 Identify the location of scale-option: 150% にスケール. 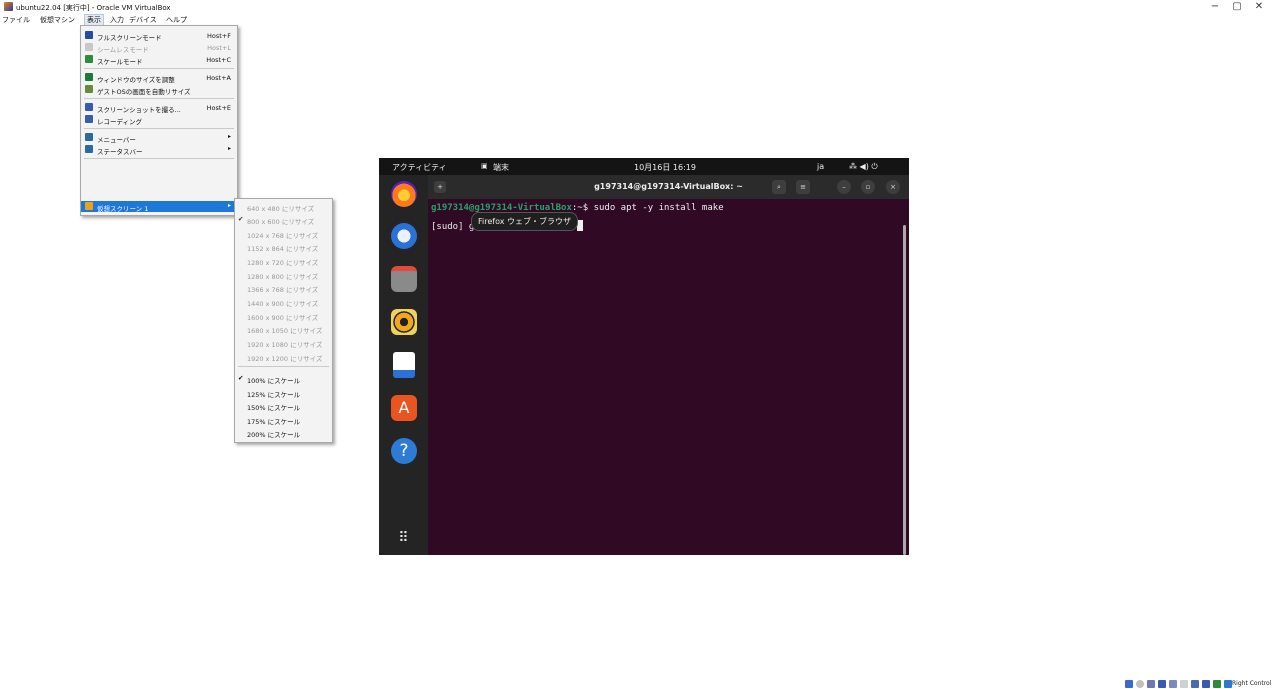
(283, 406).